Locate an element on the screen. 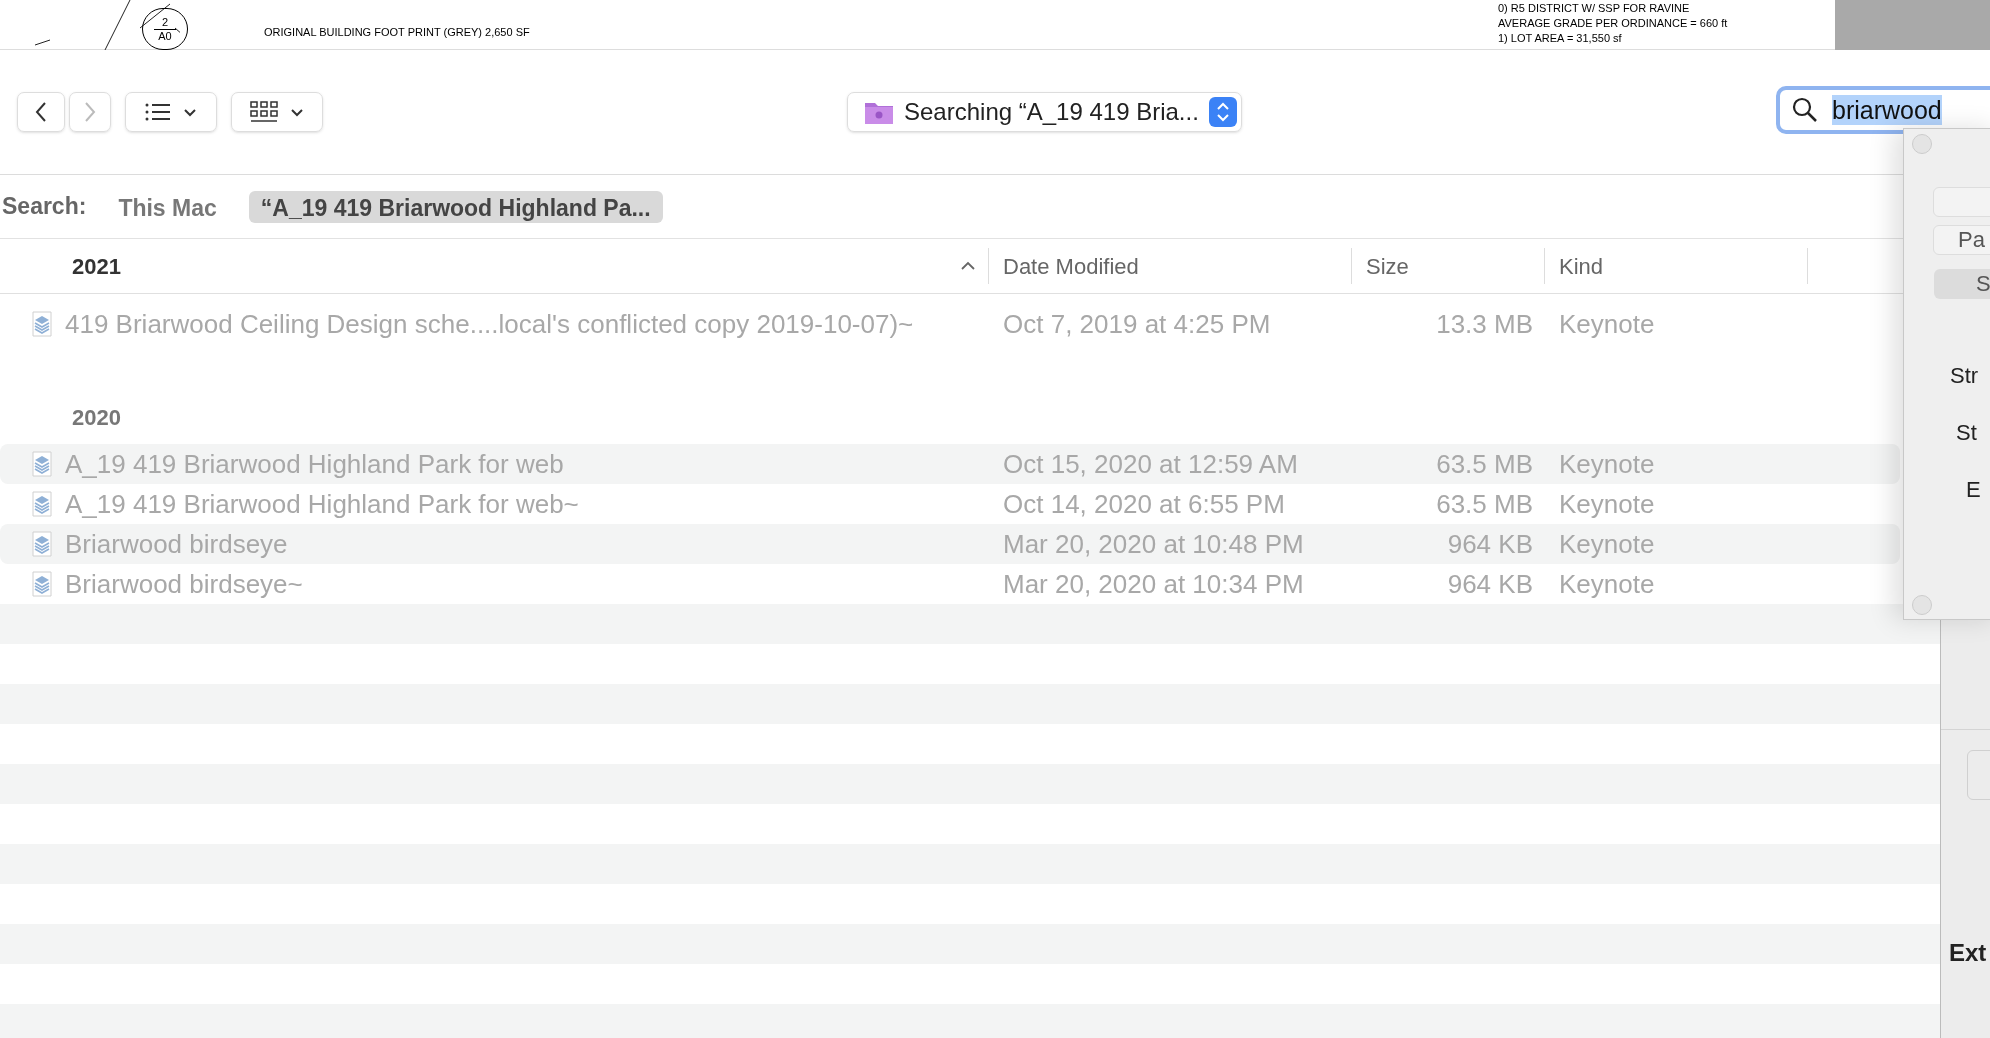 The height and width of the screenshot is (1038, 1990). date-cell-text: Mar 20, 2020 at 10:34 PM is located at coordinates (1153, 584).